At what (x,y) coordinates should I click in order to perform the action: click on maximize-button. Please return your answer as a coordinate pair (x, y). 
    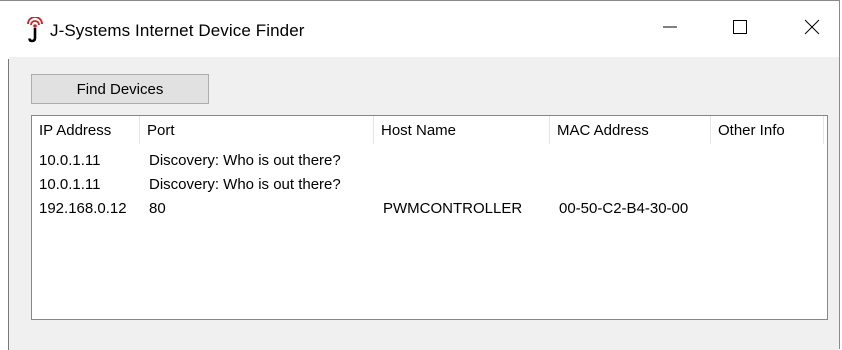
    Looking at the image, I should click on (740, 29).